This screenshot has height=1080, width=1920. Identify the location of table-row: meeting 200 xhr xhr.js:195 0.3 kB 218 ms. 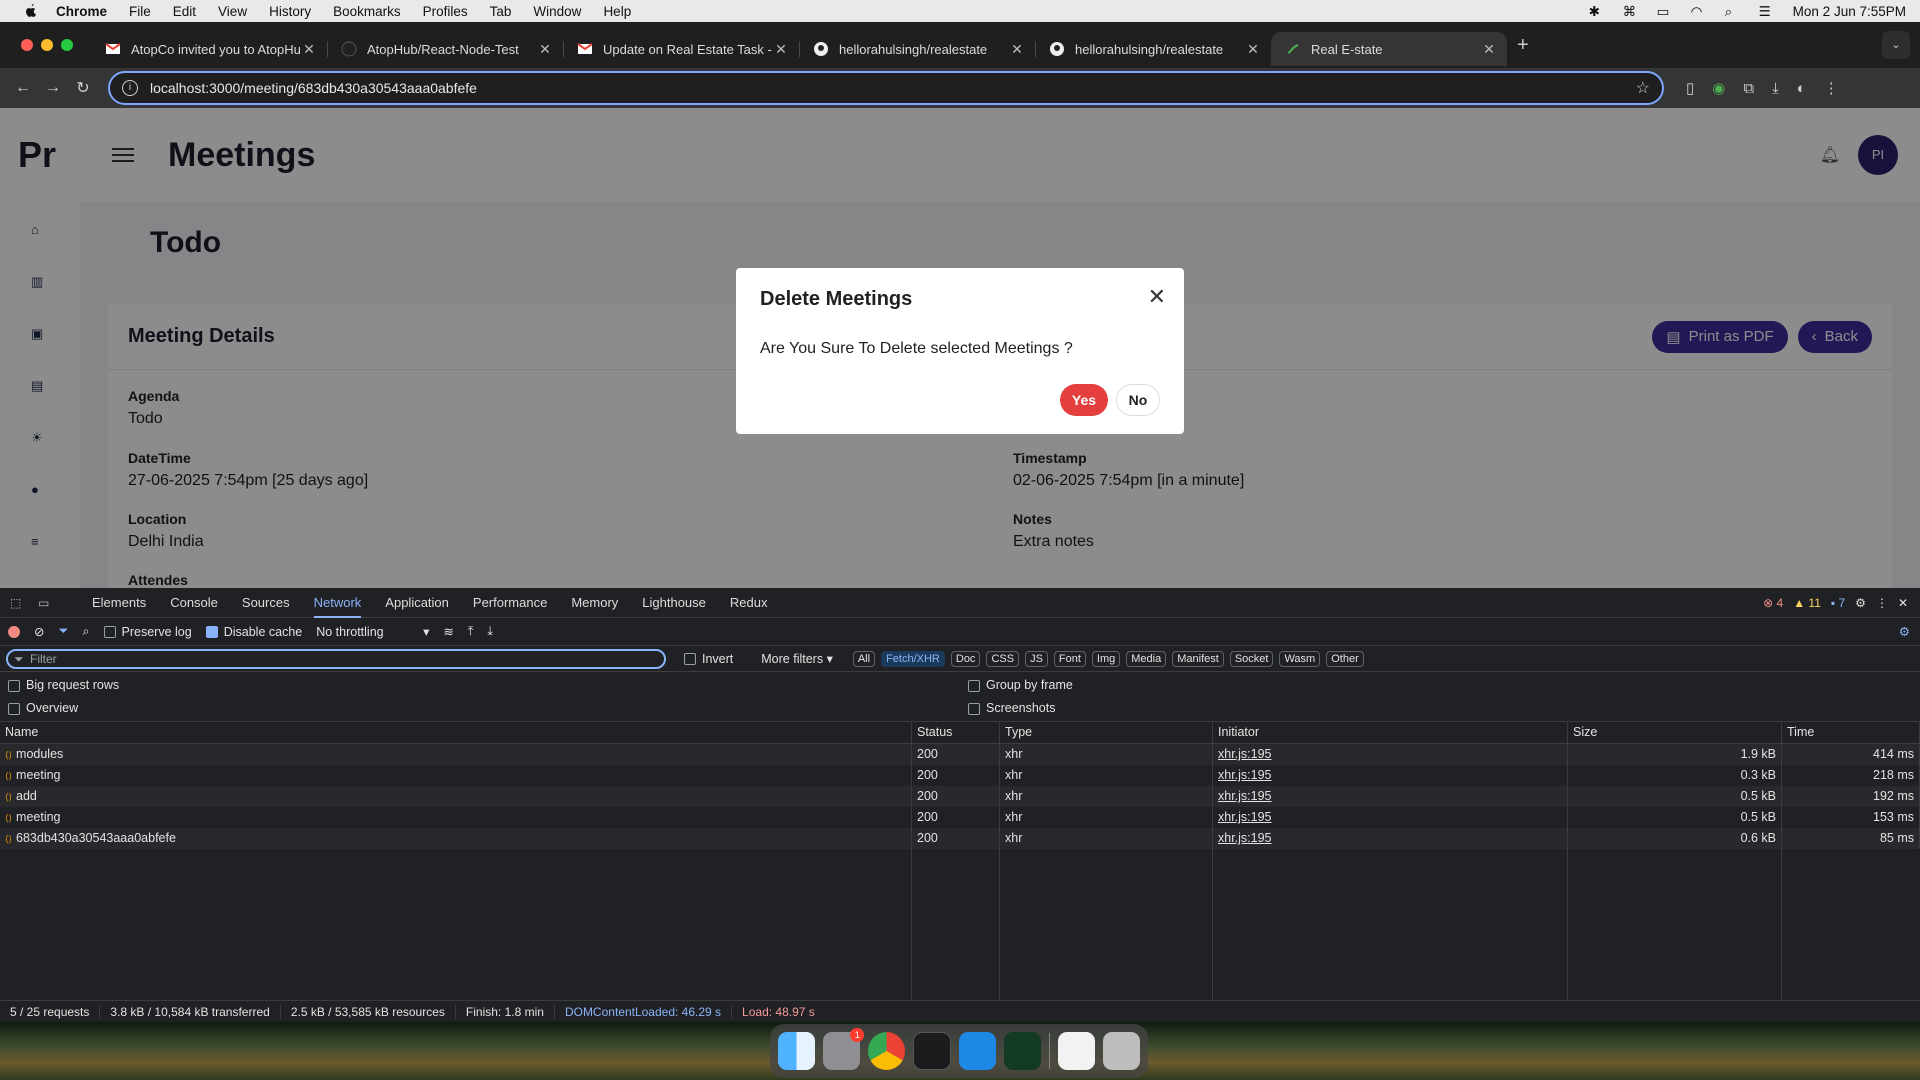
(960, 775).